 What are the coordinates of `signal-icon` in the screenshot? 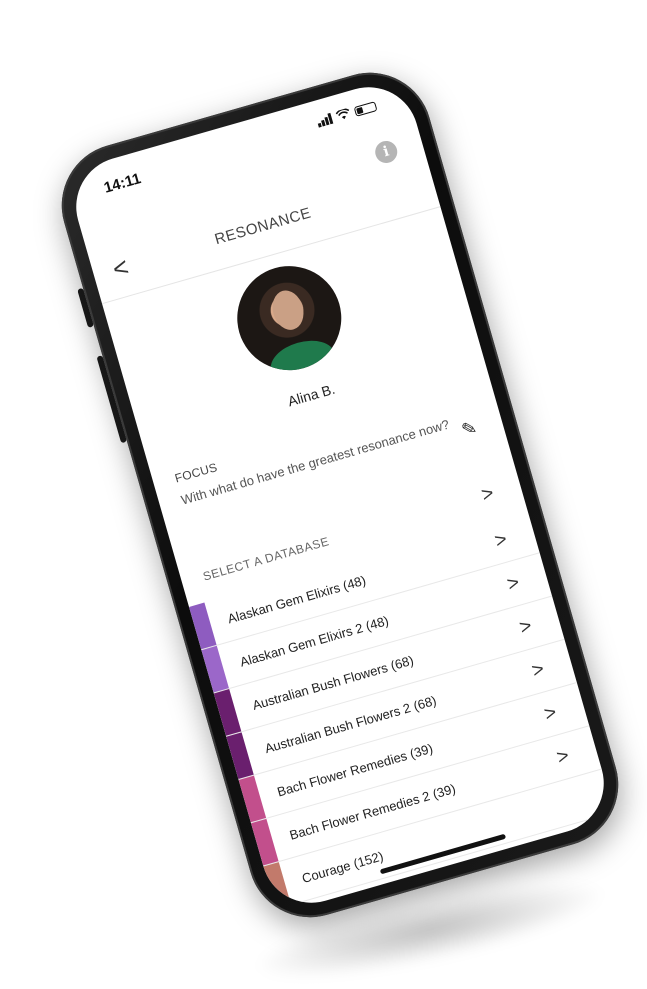 It's located at (325, 120).